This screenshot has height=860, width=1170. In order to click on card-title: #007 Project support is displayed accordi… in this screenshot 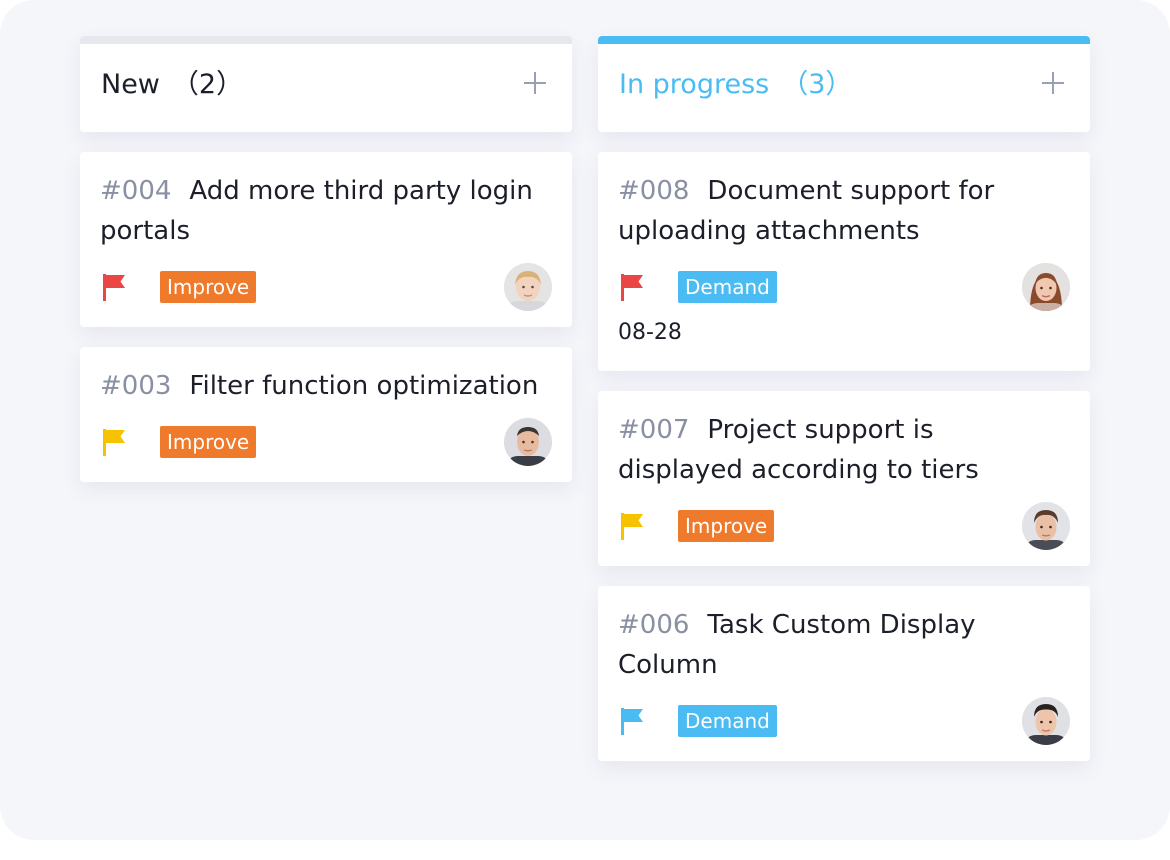, I will do `click(838, 450)`.